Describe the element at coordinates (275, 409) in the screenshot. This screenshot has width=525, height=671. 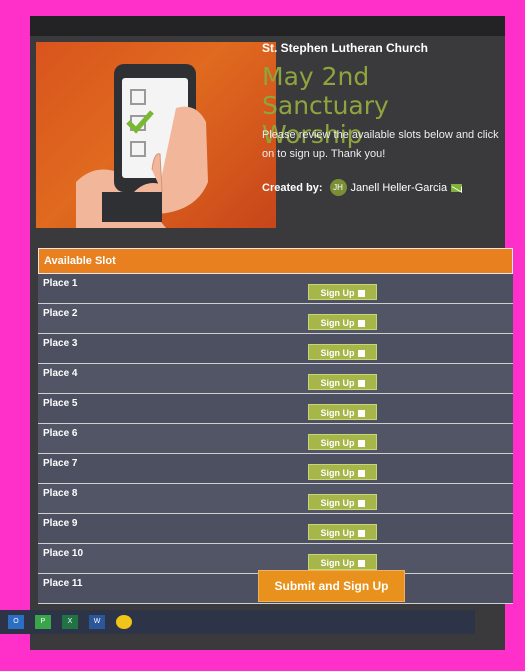
I see `slot-row: Place 5 Sign Up` at that location.